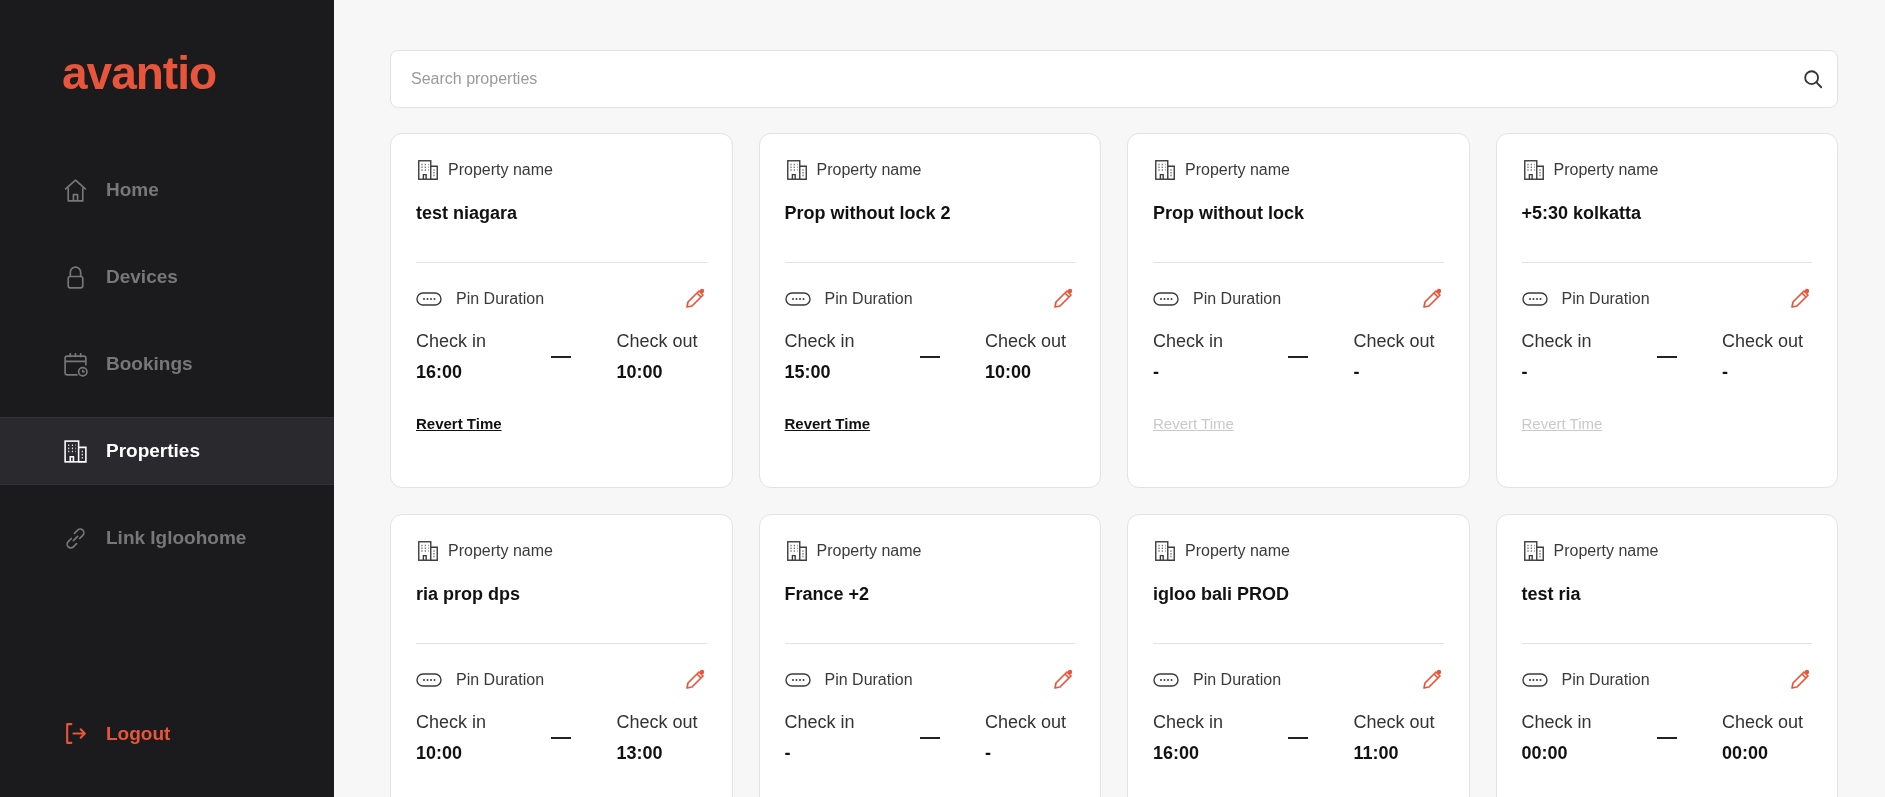  I want to click on nav-item: Home, so click(167, 190).